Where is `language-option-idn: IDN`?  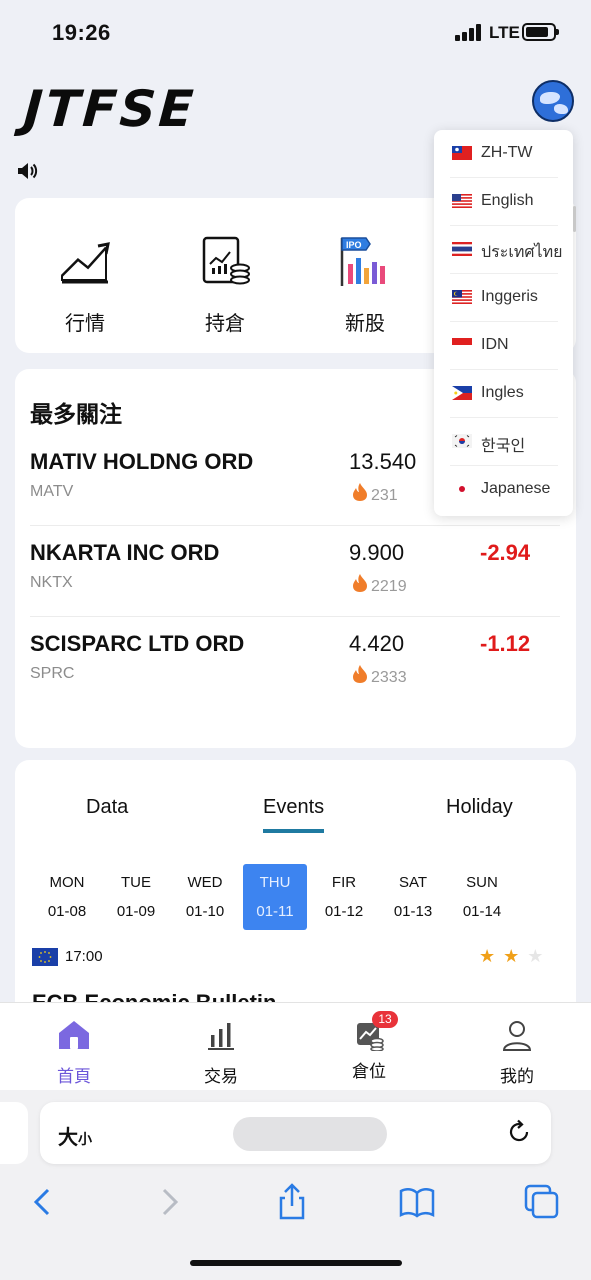
language-option-idn: IDN is located at coordinates (504, 346).